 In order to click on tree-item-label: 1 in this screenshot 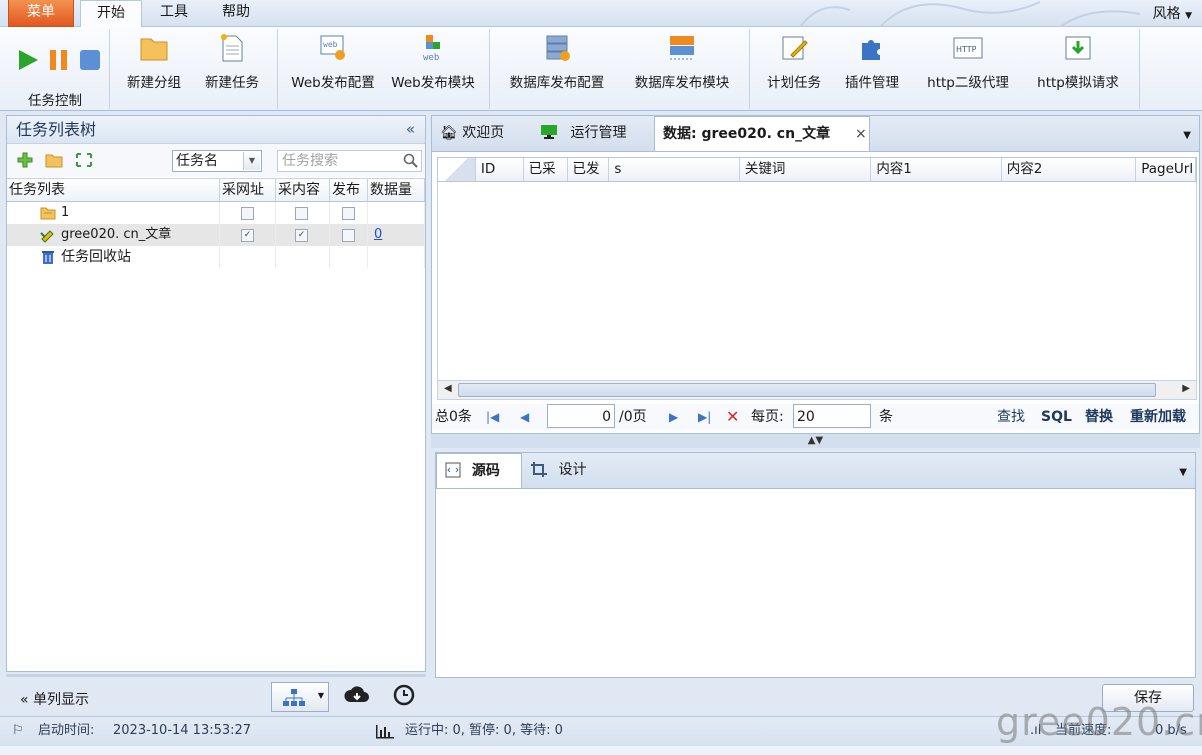, I will do `click(65, 212)`.